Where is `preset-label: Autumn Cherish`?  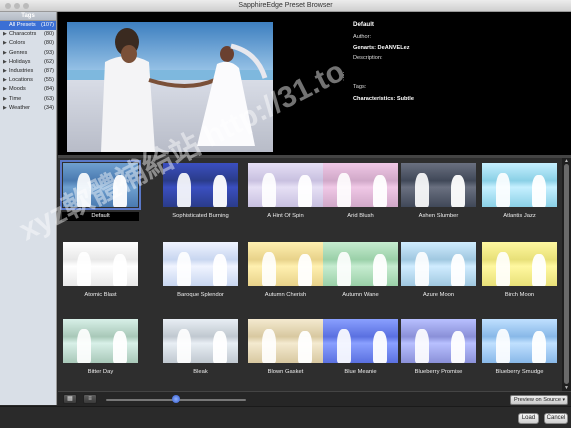 preset-label: Autumn Cherish is located at coordinates (285, 295).